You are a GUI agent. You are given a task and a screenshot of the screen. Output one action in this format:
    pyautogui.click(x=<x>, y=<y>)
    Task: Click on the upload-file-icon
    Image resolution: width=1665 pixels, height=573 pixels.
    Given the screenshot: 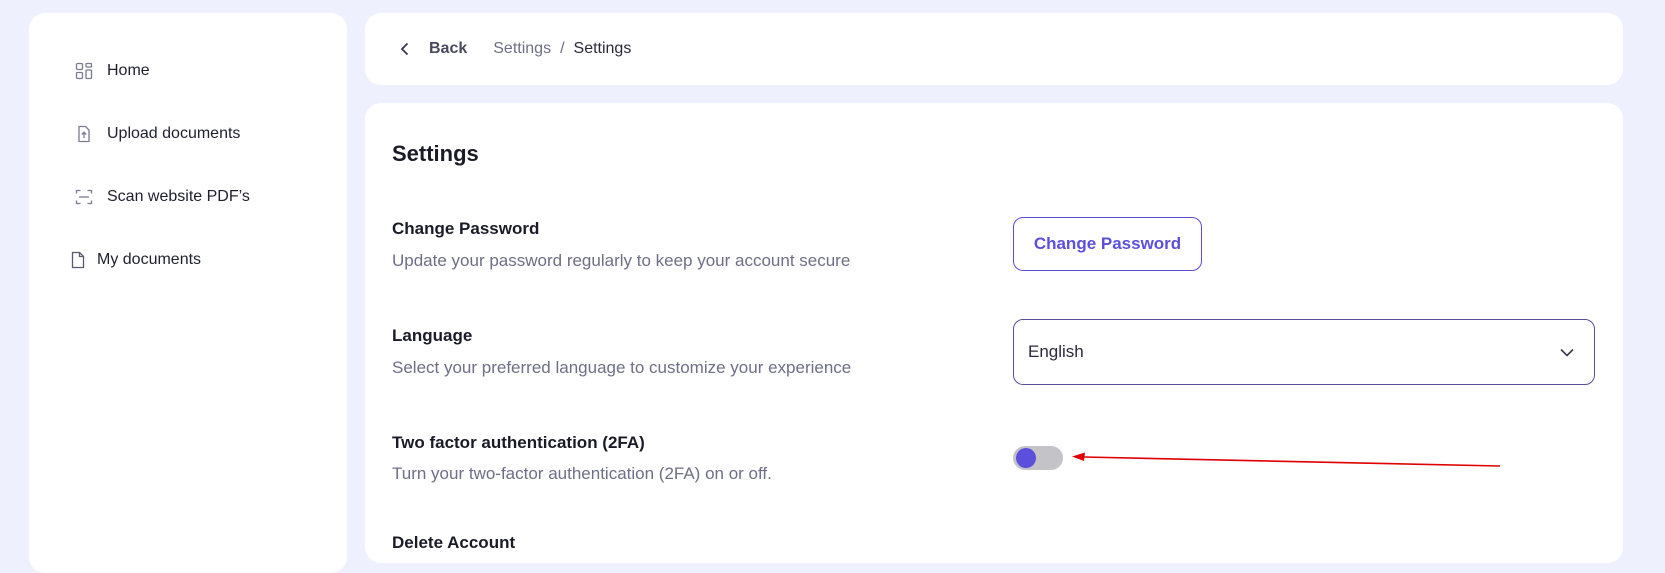 What is the action you would take?
    pyautogui.click(x=84, y=134)
    